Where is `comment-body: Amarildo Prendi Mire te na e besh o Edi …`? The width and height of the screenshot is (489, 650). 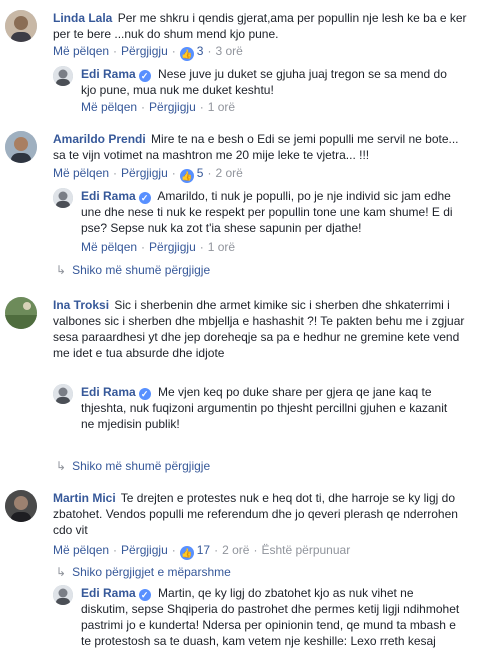
comment-body: Amarildo Prendi Mire te na e besh o Edi … is located at coordinates (263, 147).